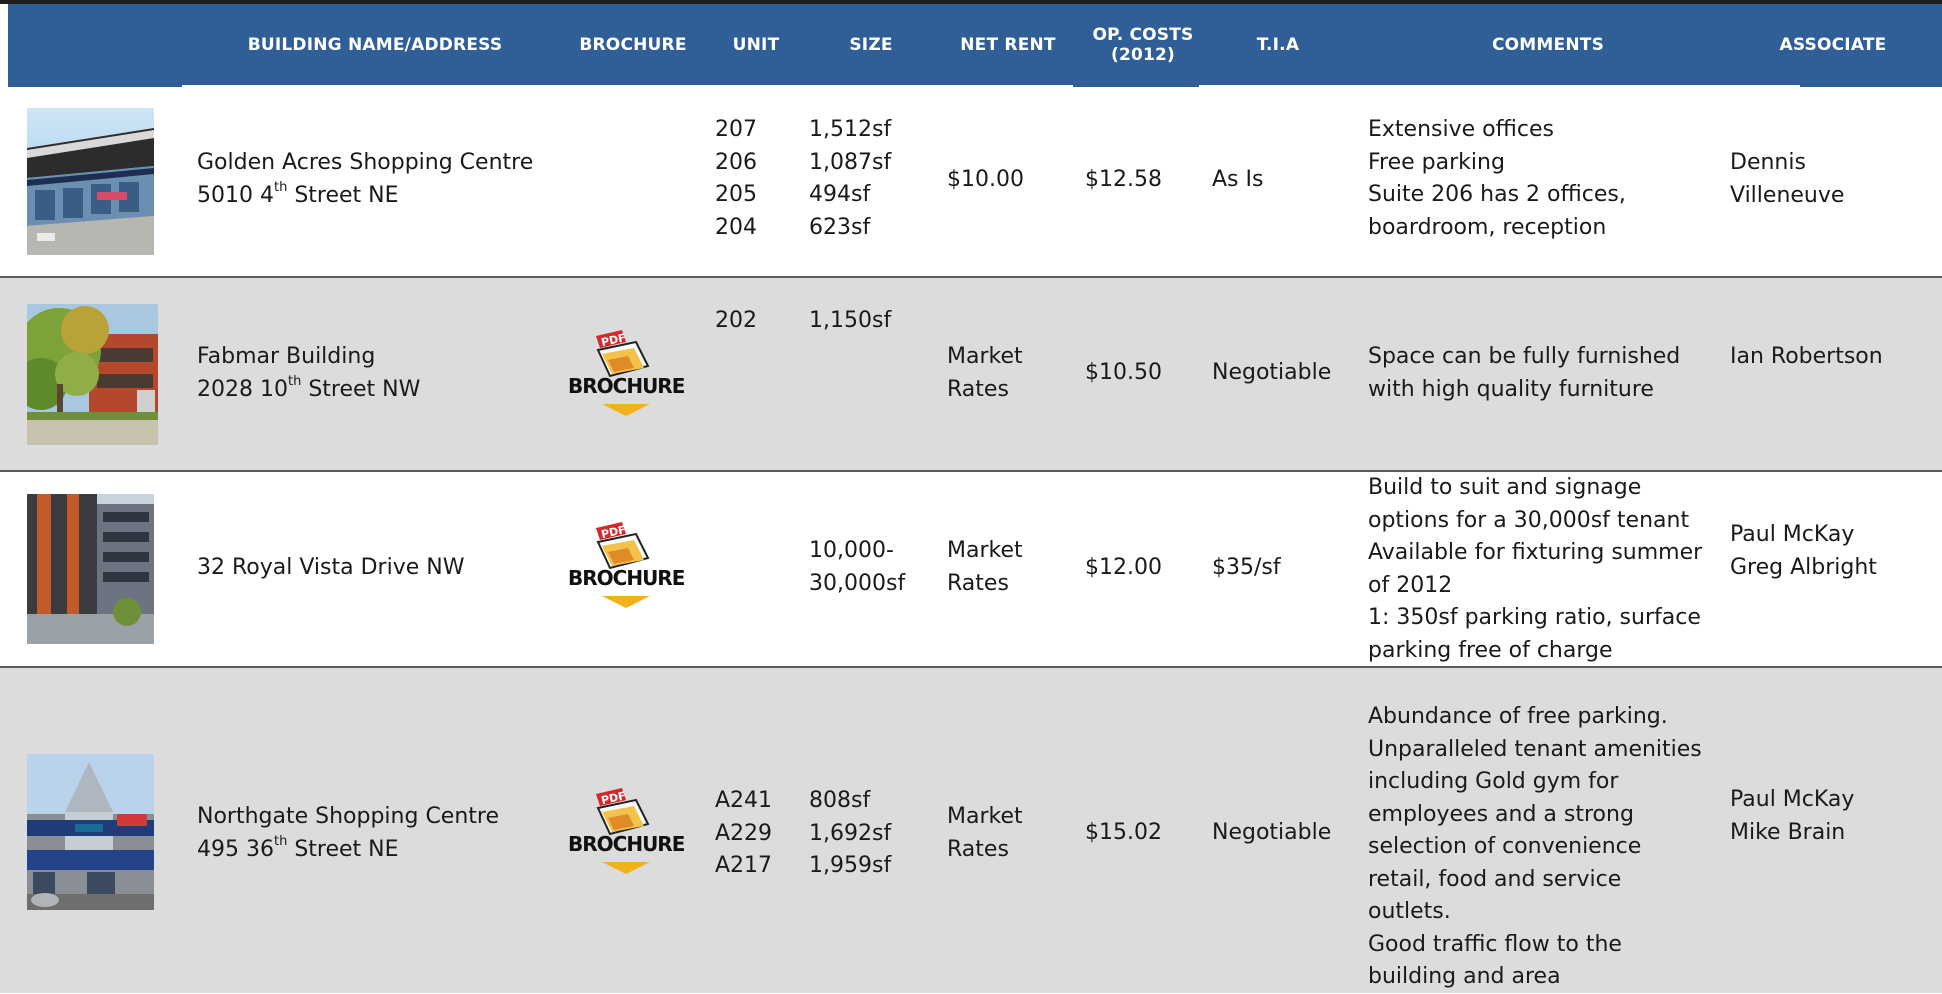 The width and height of the screenshot is (1942, 994). What do you see at coordinates (857, 567) in the screenshot?
I see `size-list: 10,000- 30,000sf` at bounding box center [857, 567].